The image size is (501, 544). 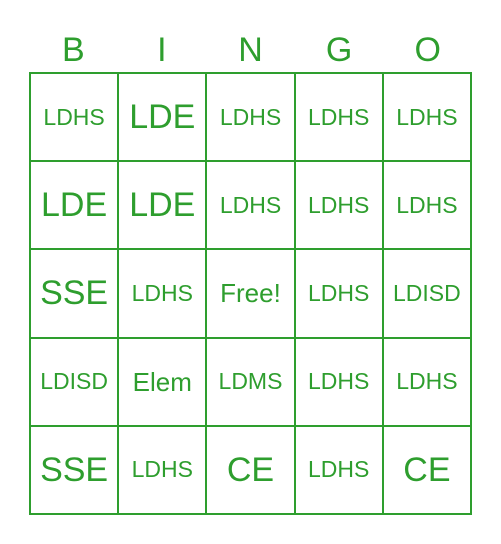 I want to click on free-space-cell: Free!, so click(x=250, y=293).